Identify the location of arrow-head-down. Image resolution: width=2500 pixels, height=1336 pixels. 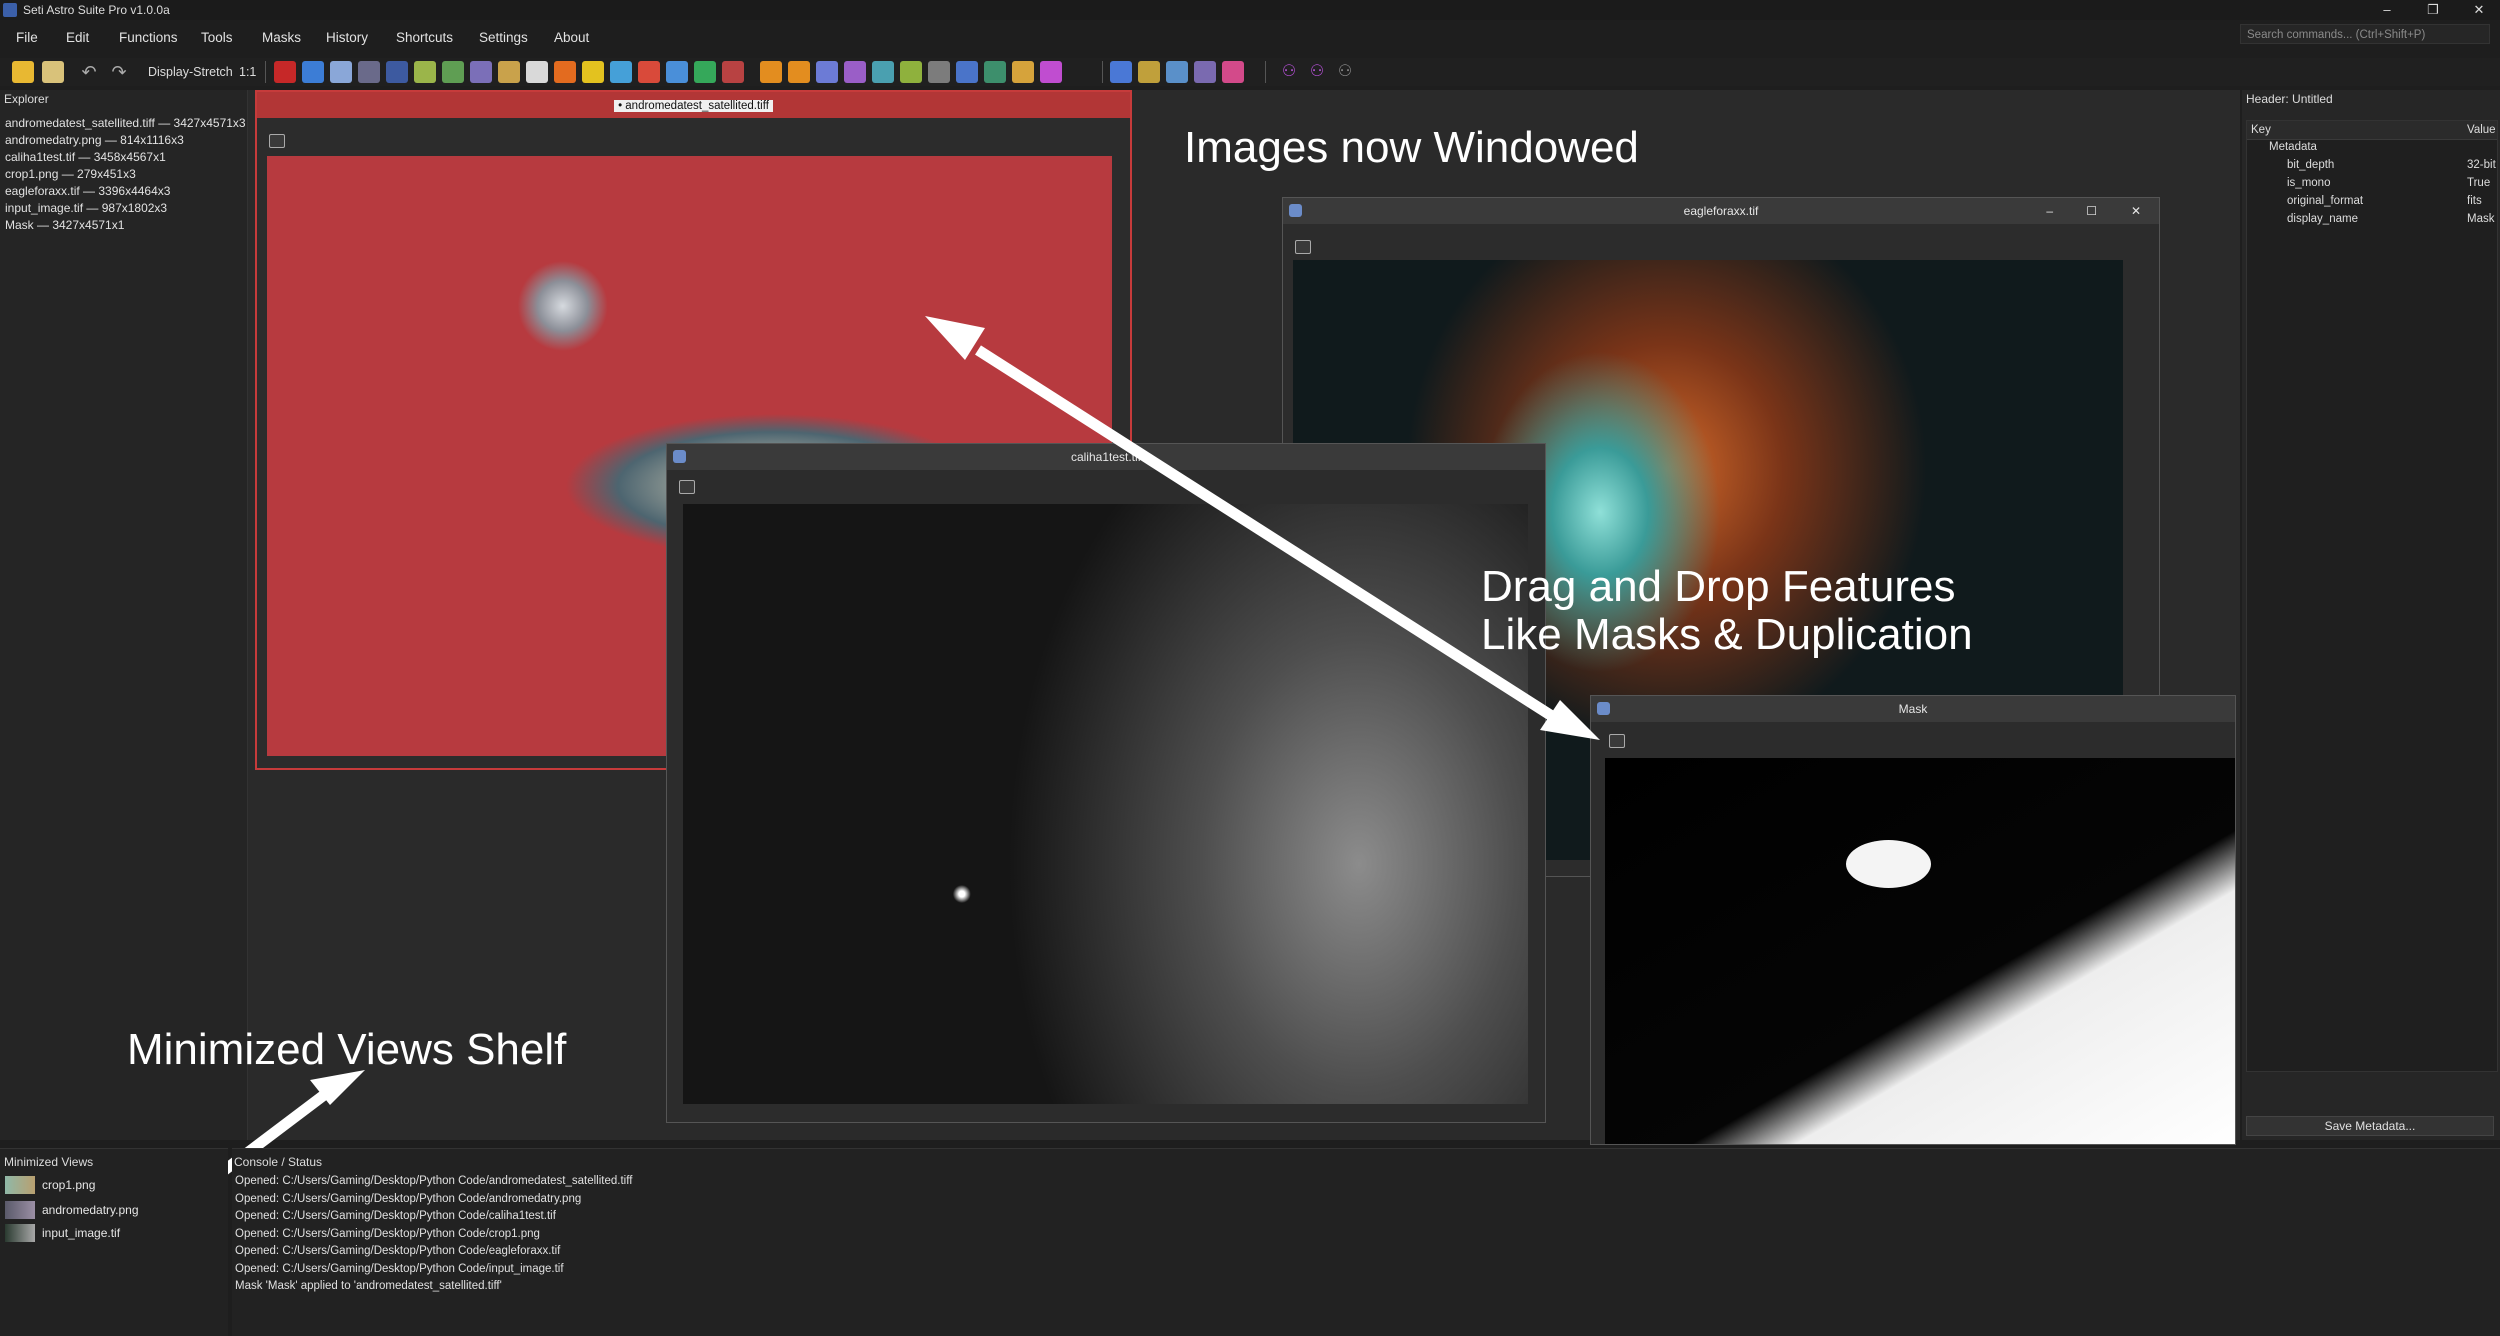
(1570, 720).